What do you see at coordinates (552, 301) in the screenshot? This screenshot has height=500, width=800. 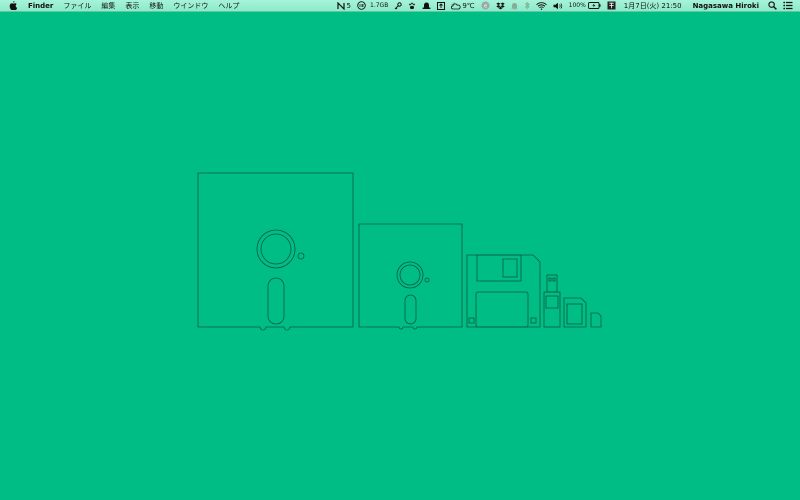 I see `usb-drive-icon` at bounding box center [552, 301].